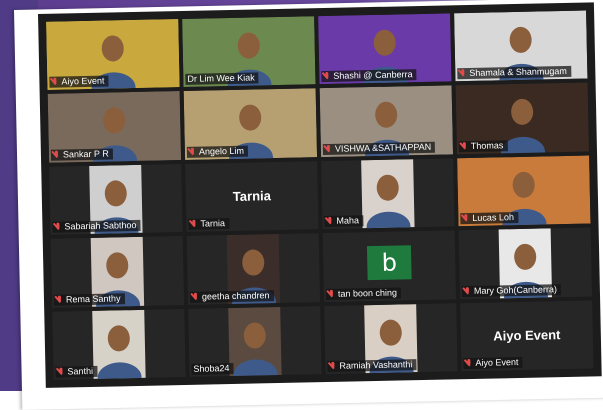 The height and width of the screenshot is (410, 603). What do you see at coordinates (85, 154) in the screenshot?
I see `participant-name: Sankar P R` at bounding box center [85, 154].